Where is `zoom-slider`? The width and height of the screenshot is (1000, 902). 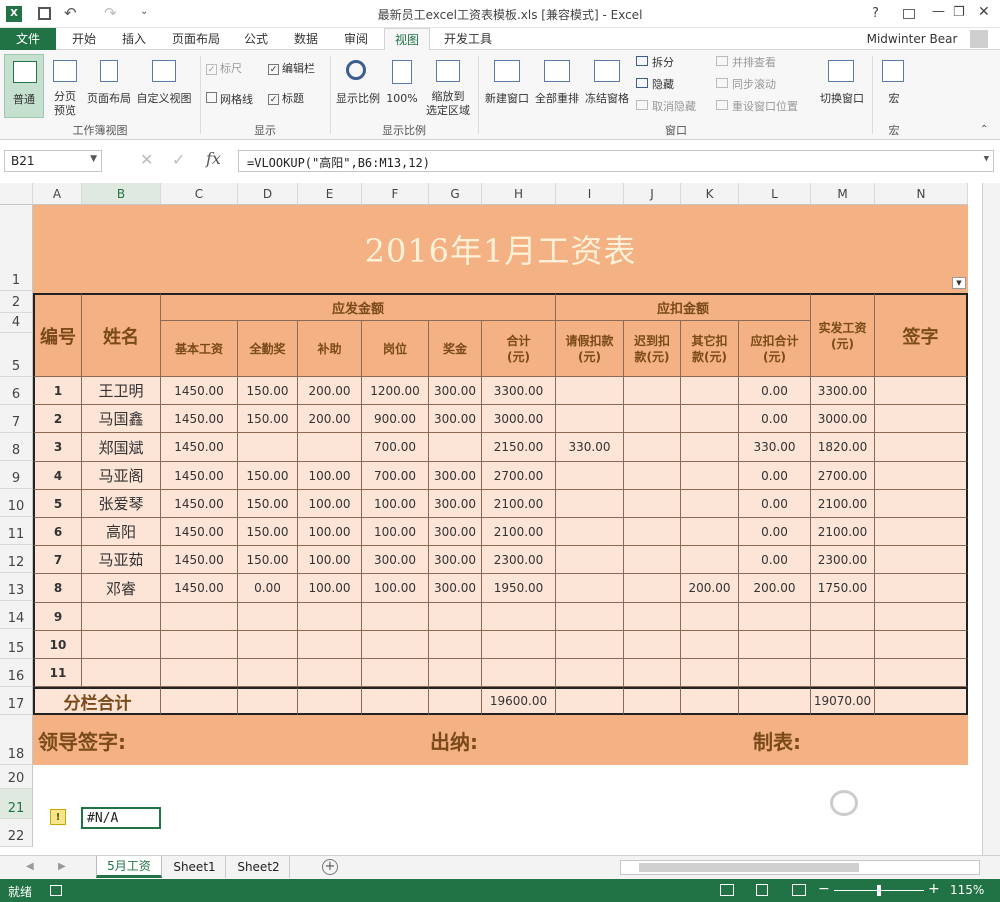
zoom-slider is located at coordinates (879, 890).